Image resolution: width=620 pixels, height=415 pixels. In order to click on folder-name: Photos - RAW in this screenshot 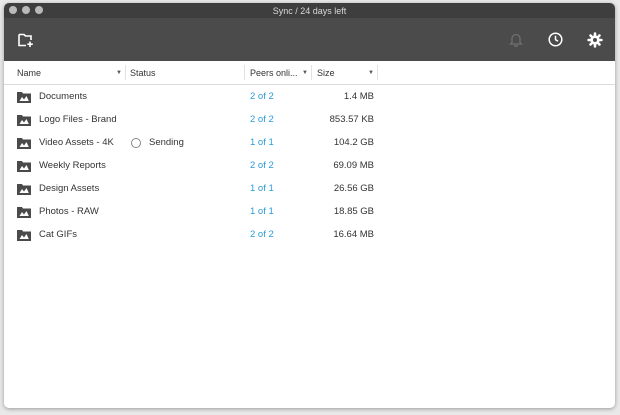, I will do `click(69, 211)`.